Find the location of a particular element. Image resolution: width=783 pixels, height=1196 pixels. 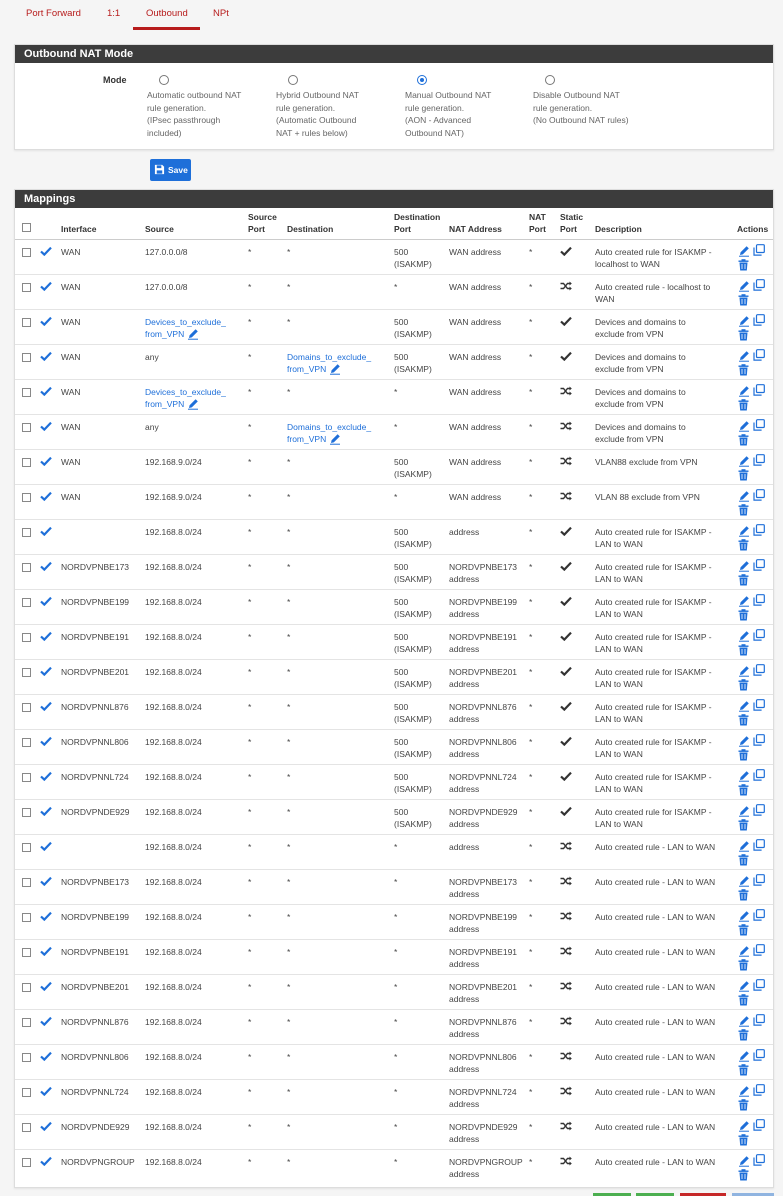

save-button: Save is located at coordinates (170, 170).